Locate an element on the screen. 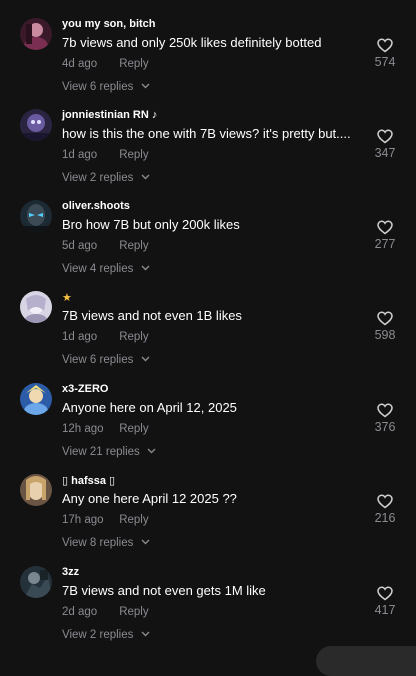  comment-username: ★ is located at coordinates (67, 297).